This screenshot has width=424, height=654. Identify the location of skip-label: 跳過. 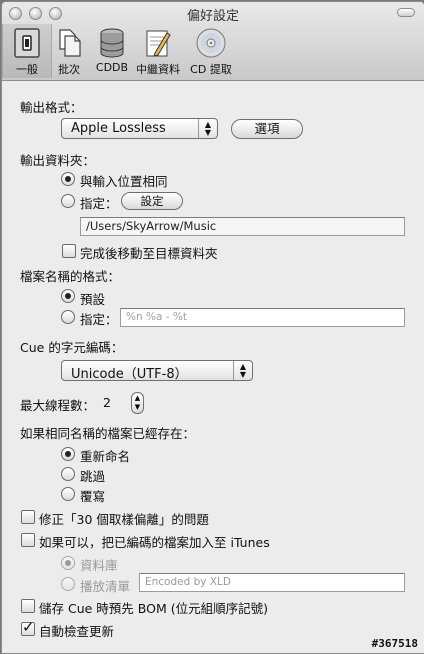
(93, 476).